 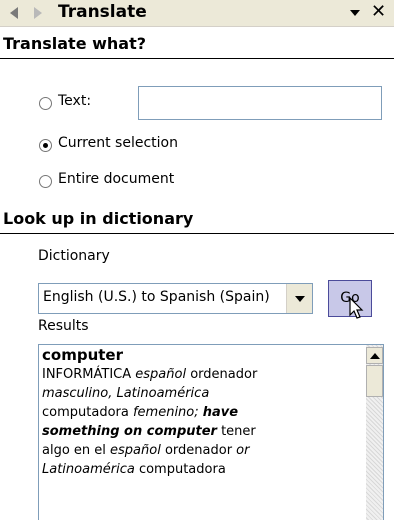 What do you see at coordinates (98, 218) in the screenshot?
I see `dictionary-heading: Look up in dictionary` at bounding box center [98, 218].